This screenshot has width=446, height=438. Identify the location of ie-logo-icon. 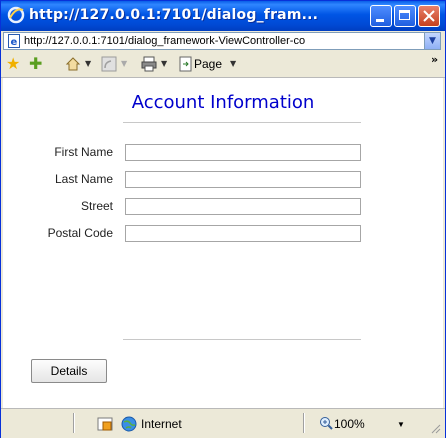
(16, 15).